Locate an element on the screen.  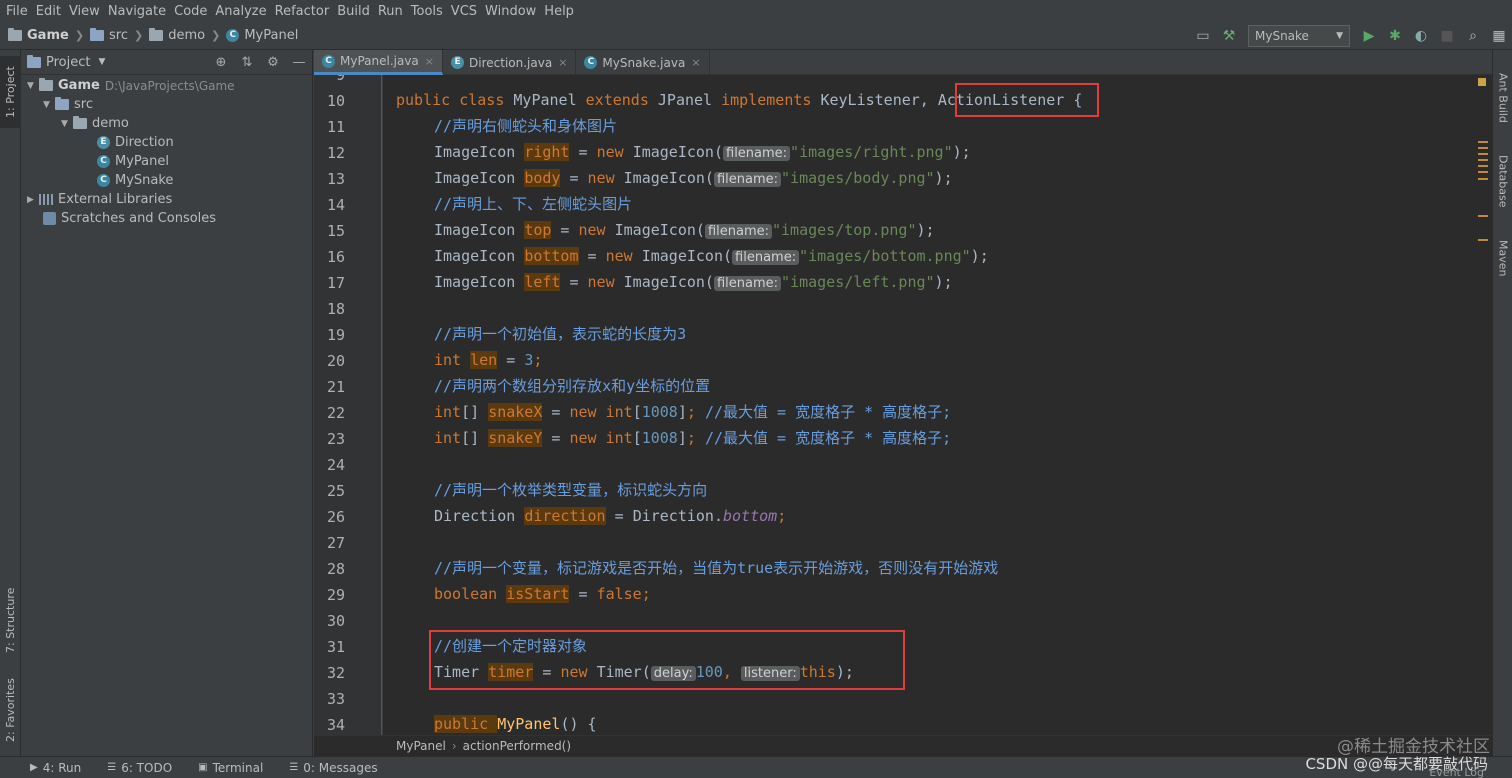
tree-item-game: ▼ Game D:\JavaProjects\Game is located at coordinates (131, 85).